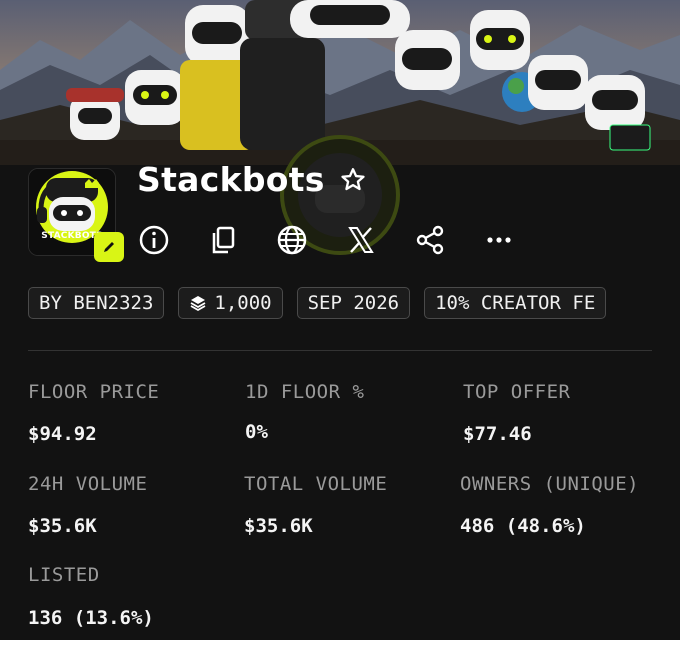 This screenshot has width=680, height=648. What do you see at coordinates (278, 526) in the screenshot?
I see `total-volume-value: $35.6K` at bounding box center [278, 526].